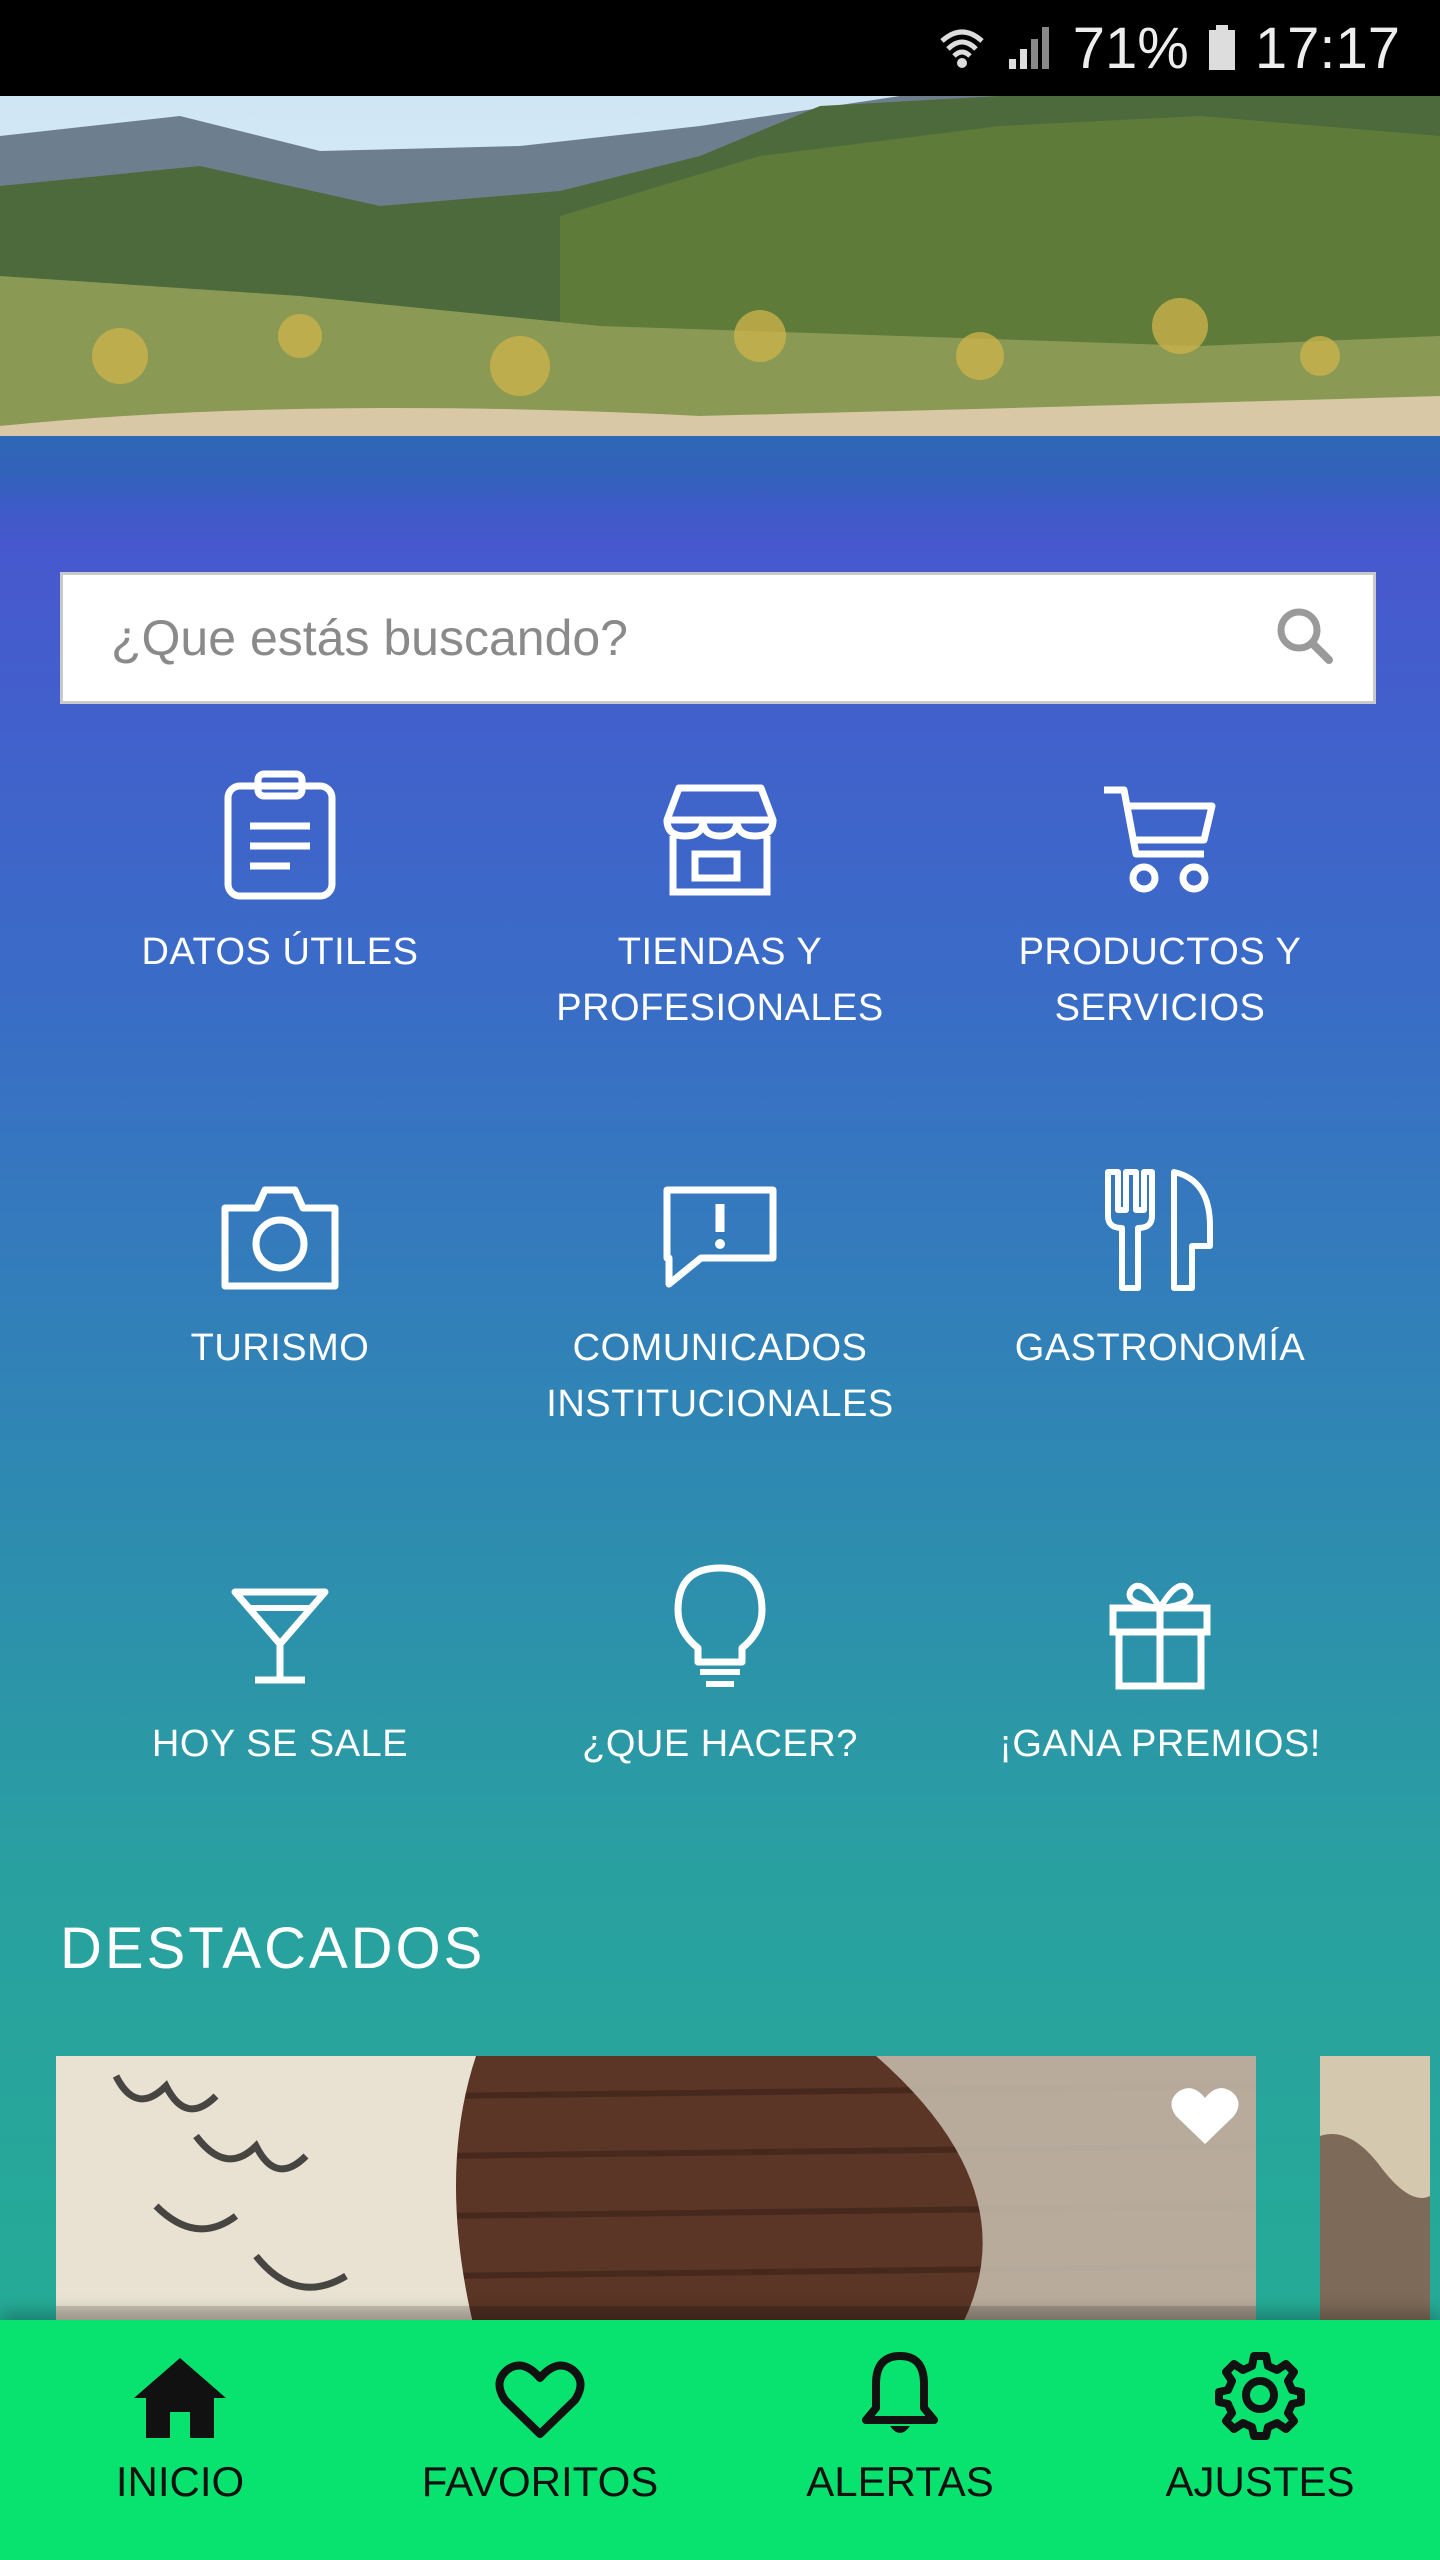 This screenshot has width=1440, height=2560. I want to click on nav-favoritos: FAVORITOS, so click(540, 2440).